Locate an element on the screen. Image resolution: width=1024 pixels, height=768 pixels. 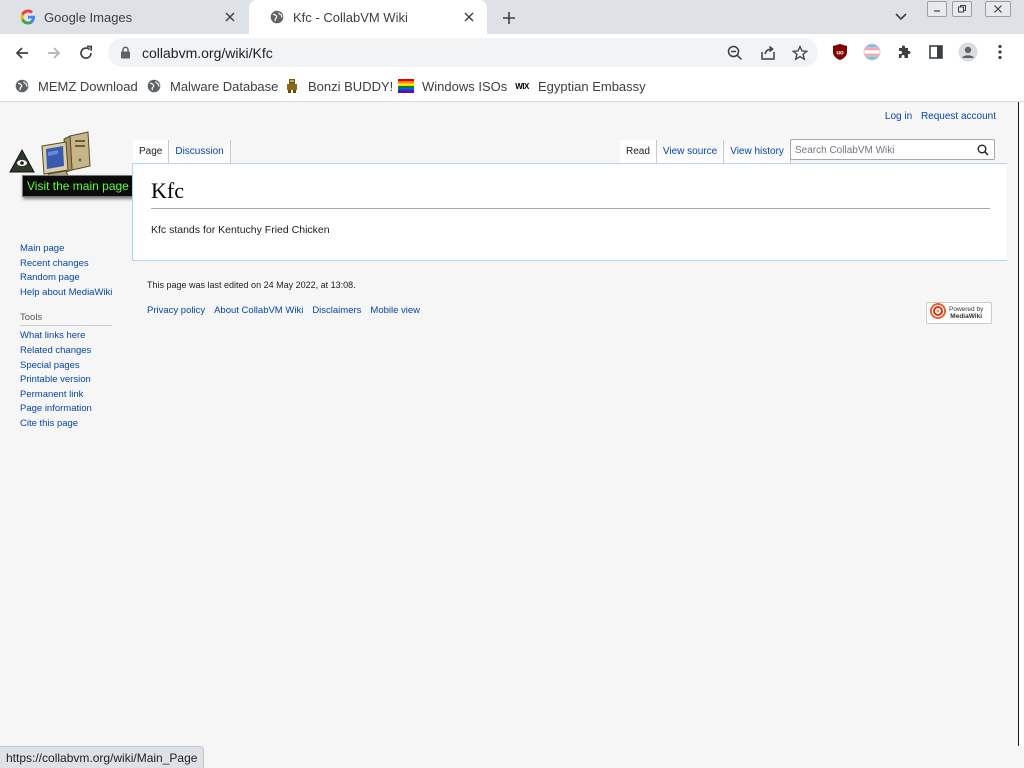
tools-heading: Tools is located at coordinates (66, 319).